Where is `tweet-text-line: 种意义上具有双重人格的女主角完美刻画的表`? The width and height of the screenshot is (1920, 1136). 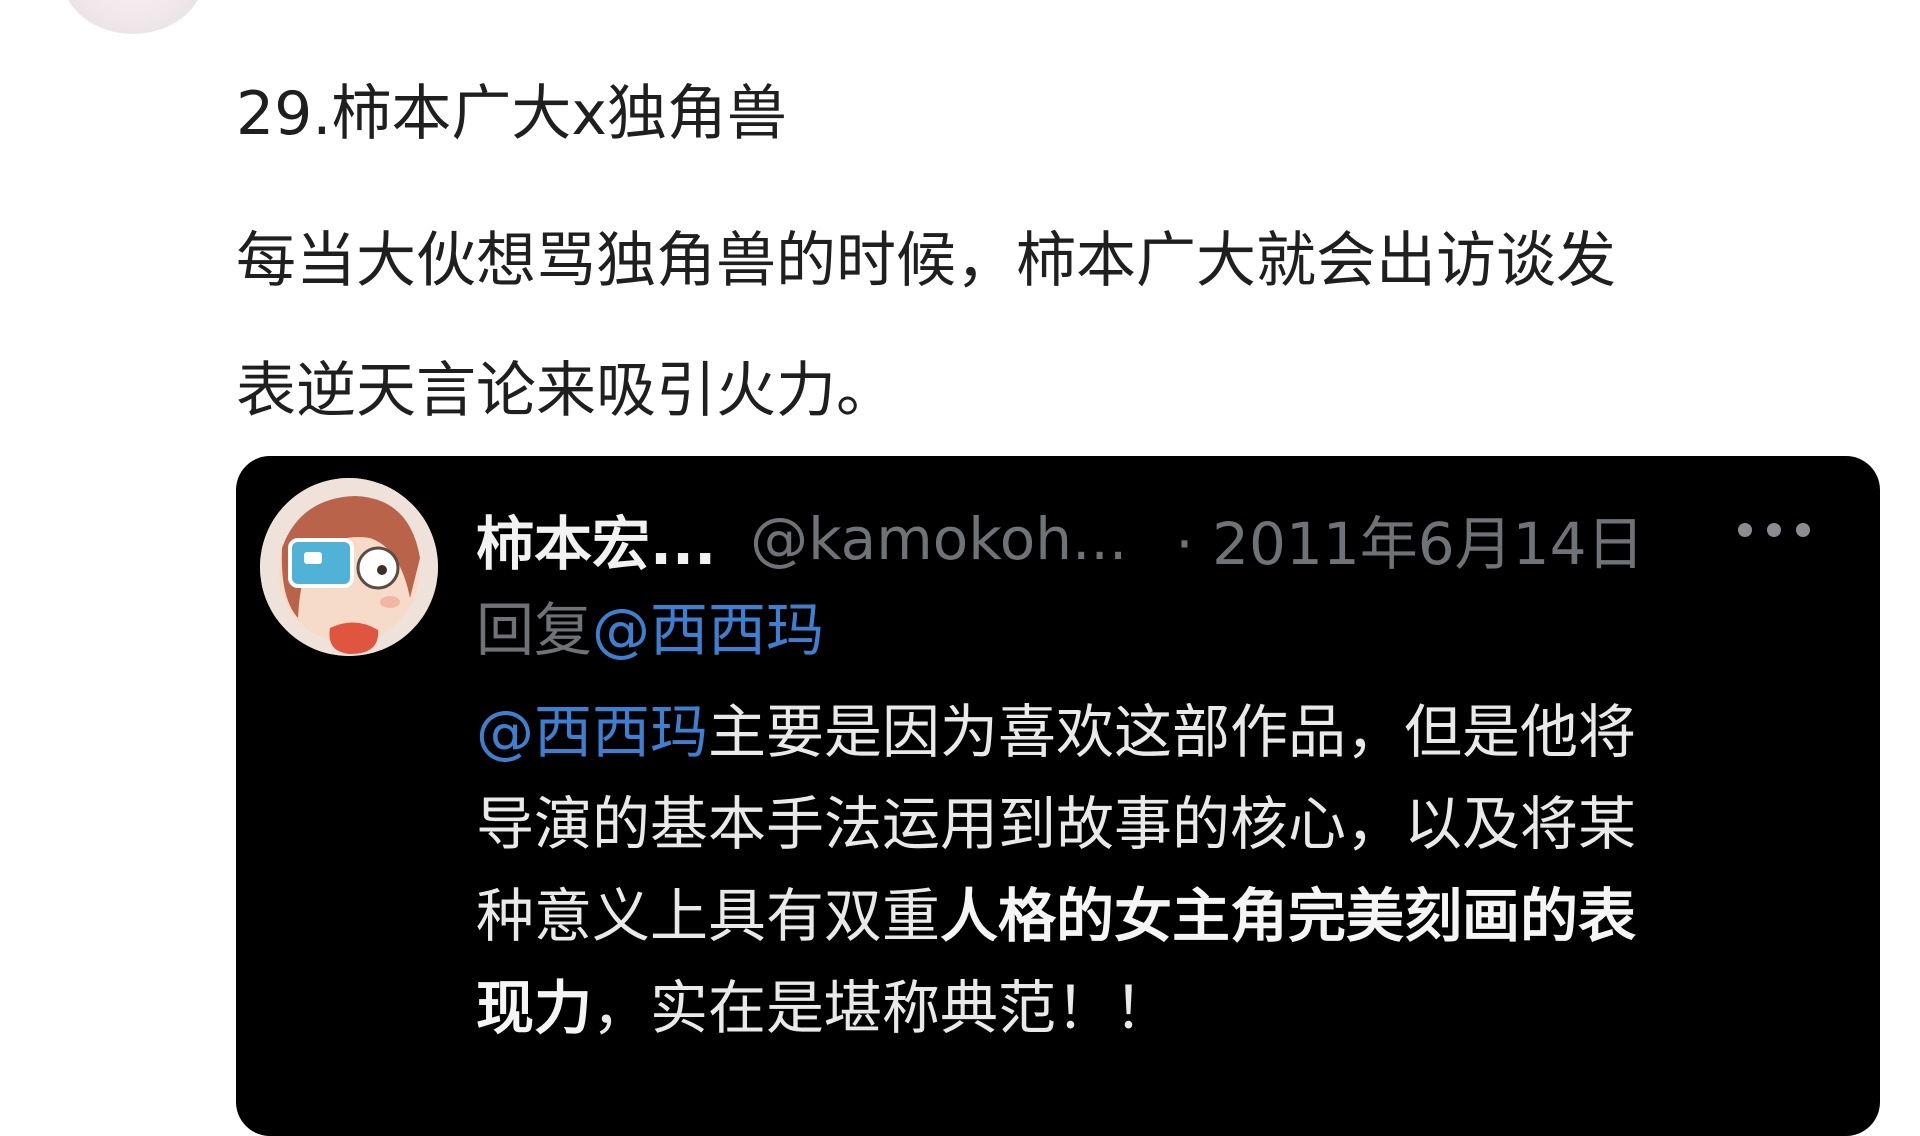 tweet-text-line: 种意义上具有双重人格的女主角完美刻画的表 is located at coordinates (1166, 916).